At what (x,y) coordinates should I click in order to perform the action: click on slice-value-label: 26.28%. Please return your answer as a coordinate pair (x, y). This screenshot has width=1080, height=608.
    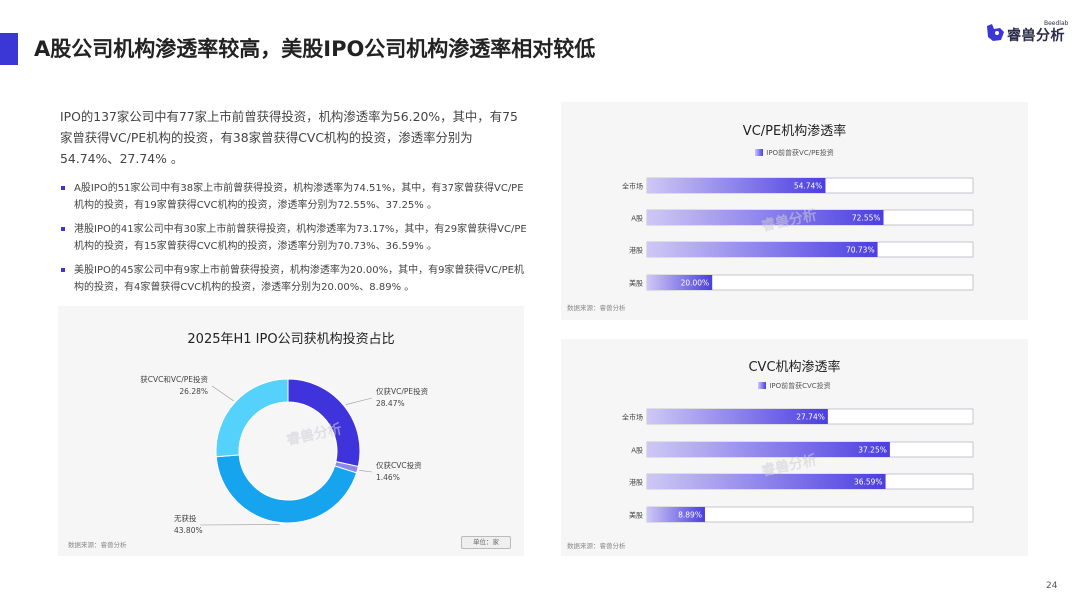
    Looking at the image, I should click on (193, 391).